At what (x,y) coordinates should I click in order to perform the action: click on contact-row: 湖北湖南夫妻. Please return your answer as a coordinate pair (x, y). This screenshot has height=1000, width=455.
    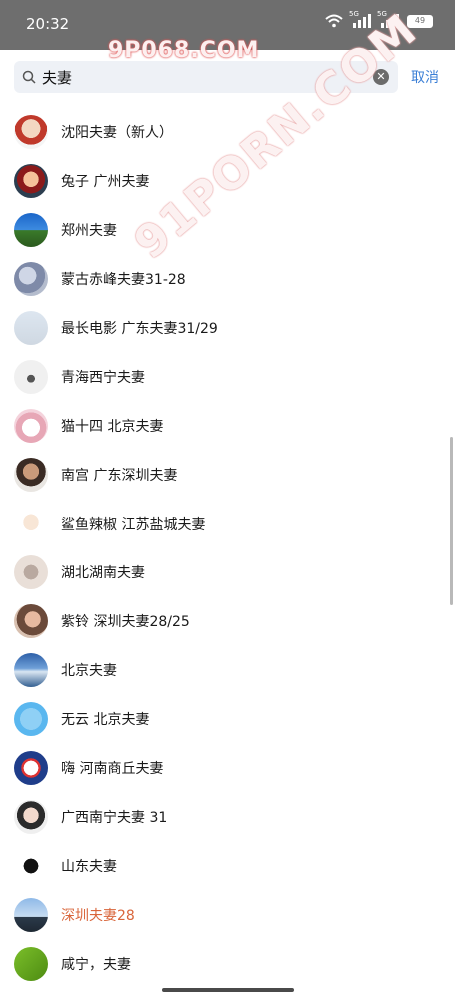
    Looking at the image, I should click on (227, 572).